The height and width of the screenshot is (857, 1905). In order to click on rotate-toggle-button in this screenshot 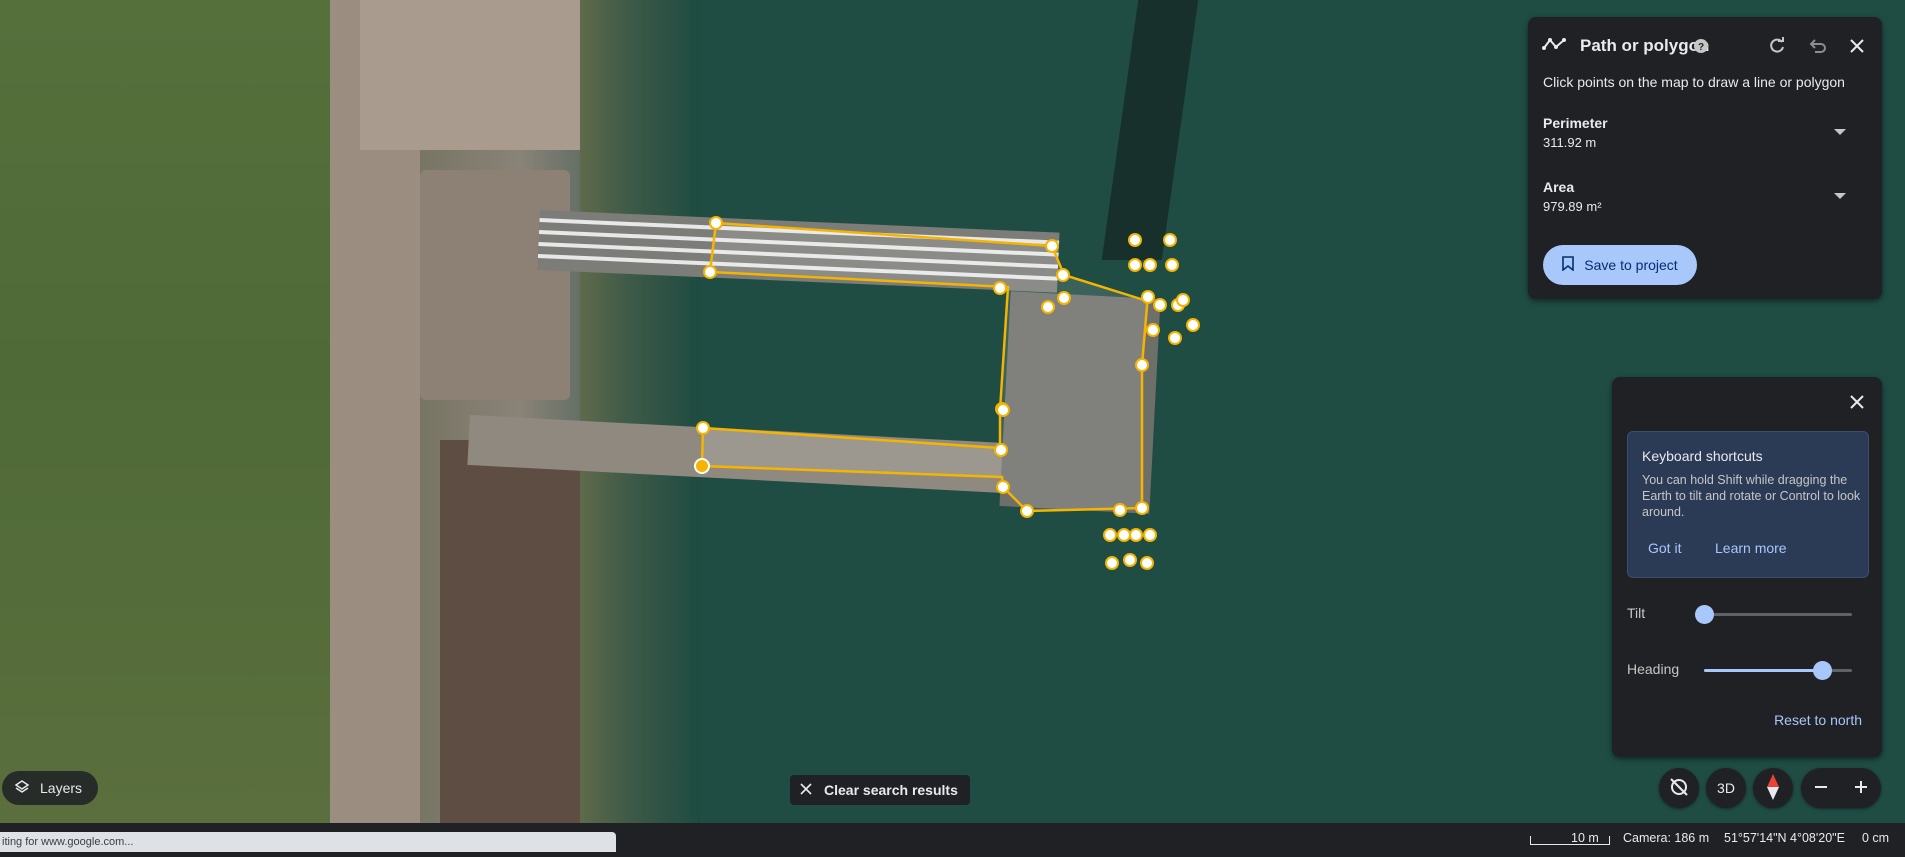, I will do `click(1679, 788)`.